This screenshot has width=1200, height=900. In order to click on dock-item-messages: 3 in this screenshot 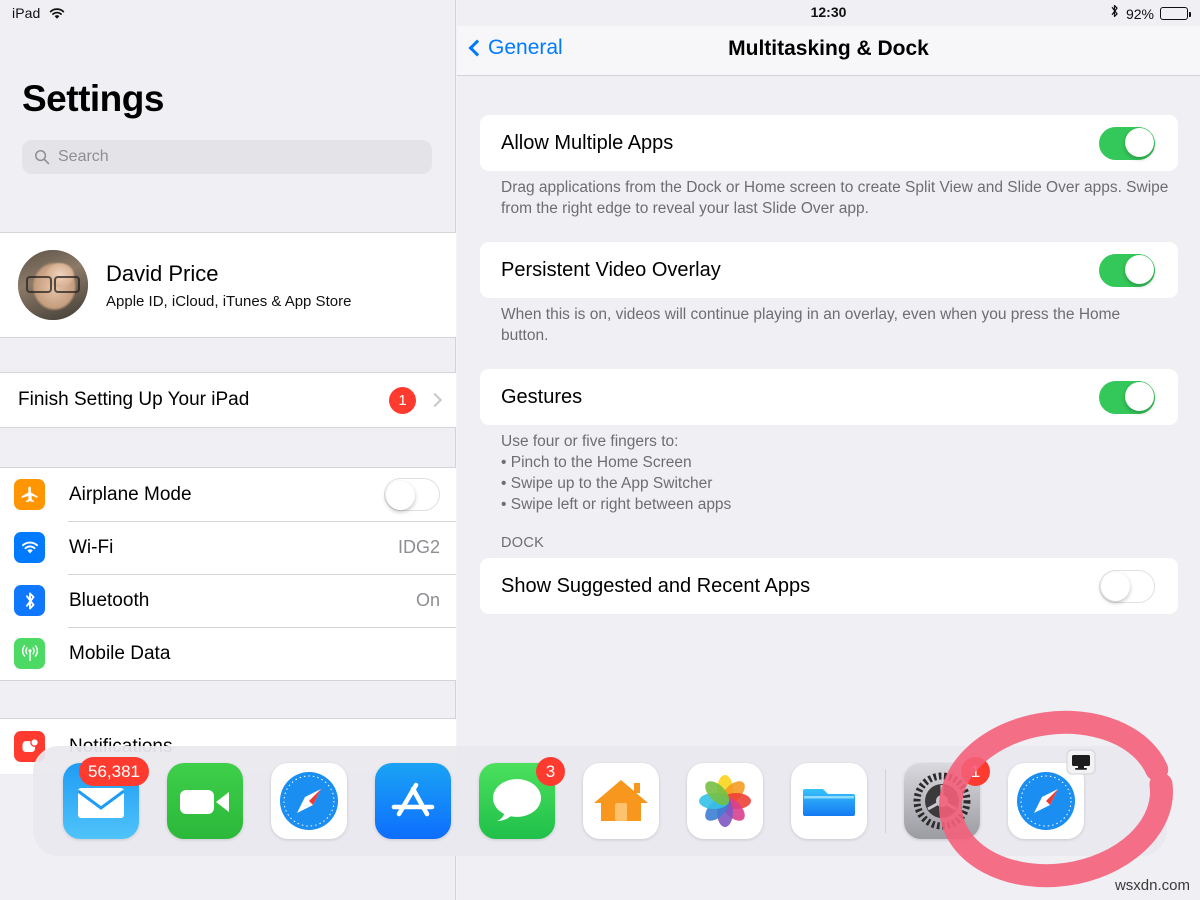, I will do `click(517, 801)`.